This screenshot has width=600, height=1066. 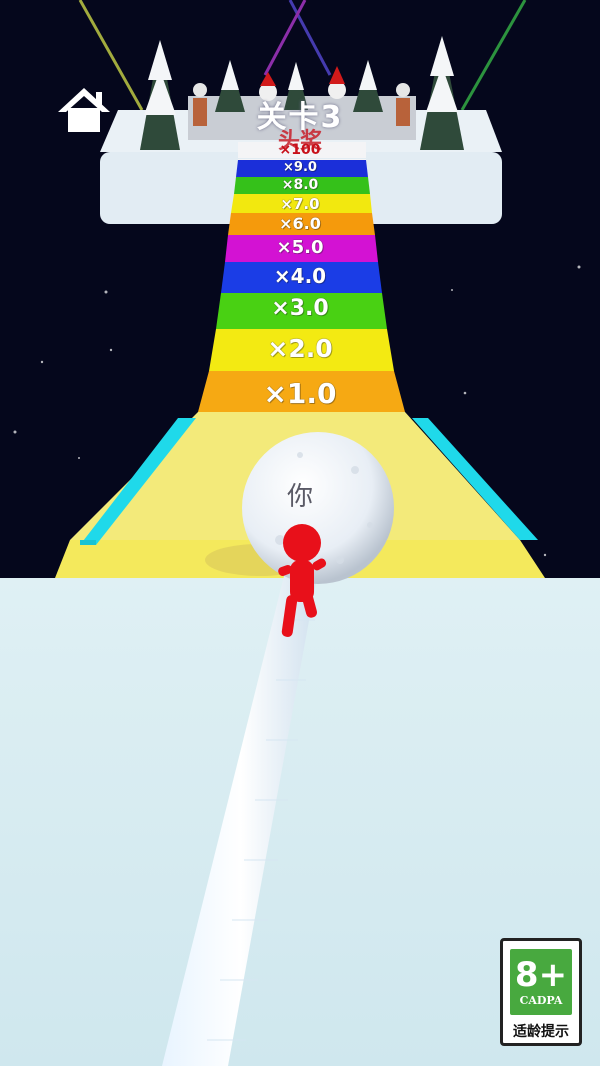 What do you see at coordinates (300, 204) in the screenshot?
I see `multiplier-label: ×7.0` at bounding box center [300, 204].